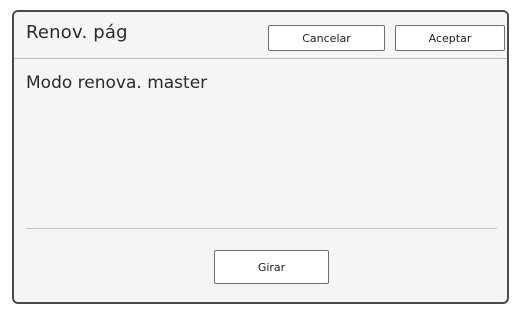 The height and width of the screenshot is (315, 524). What do you see at coordinates (326, 38) in the screenshot?
I see `cancel-button: Cancelar` at bounding box center [326, 38].